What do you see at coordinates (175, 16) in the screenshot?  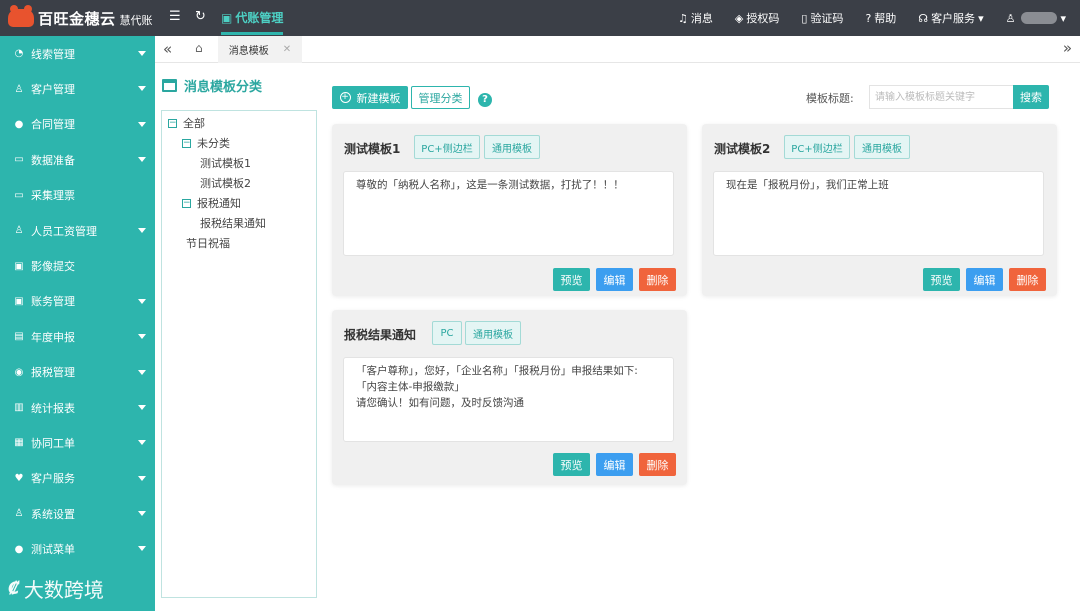 I see `menu-toggle-icon: ☰` at bounding box center [175, 16].